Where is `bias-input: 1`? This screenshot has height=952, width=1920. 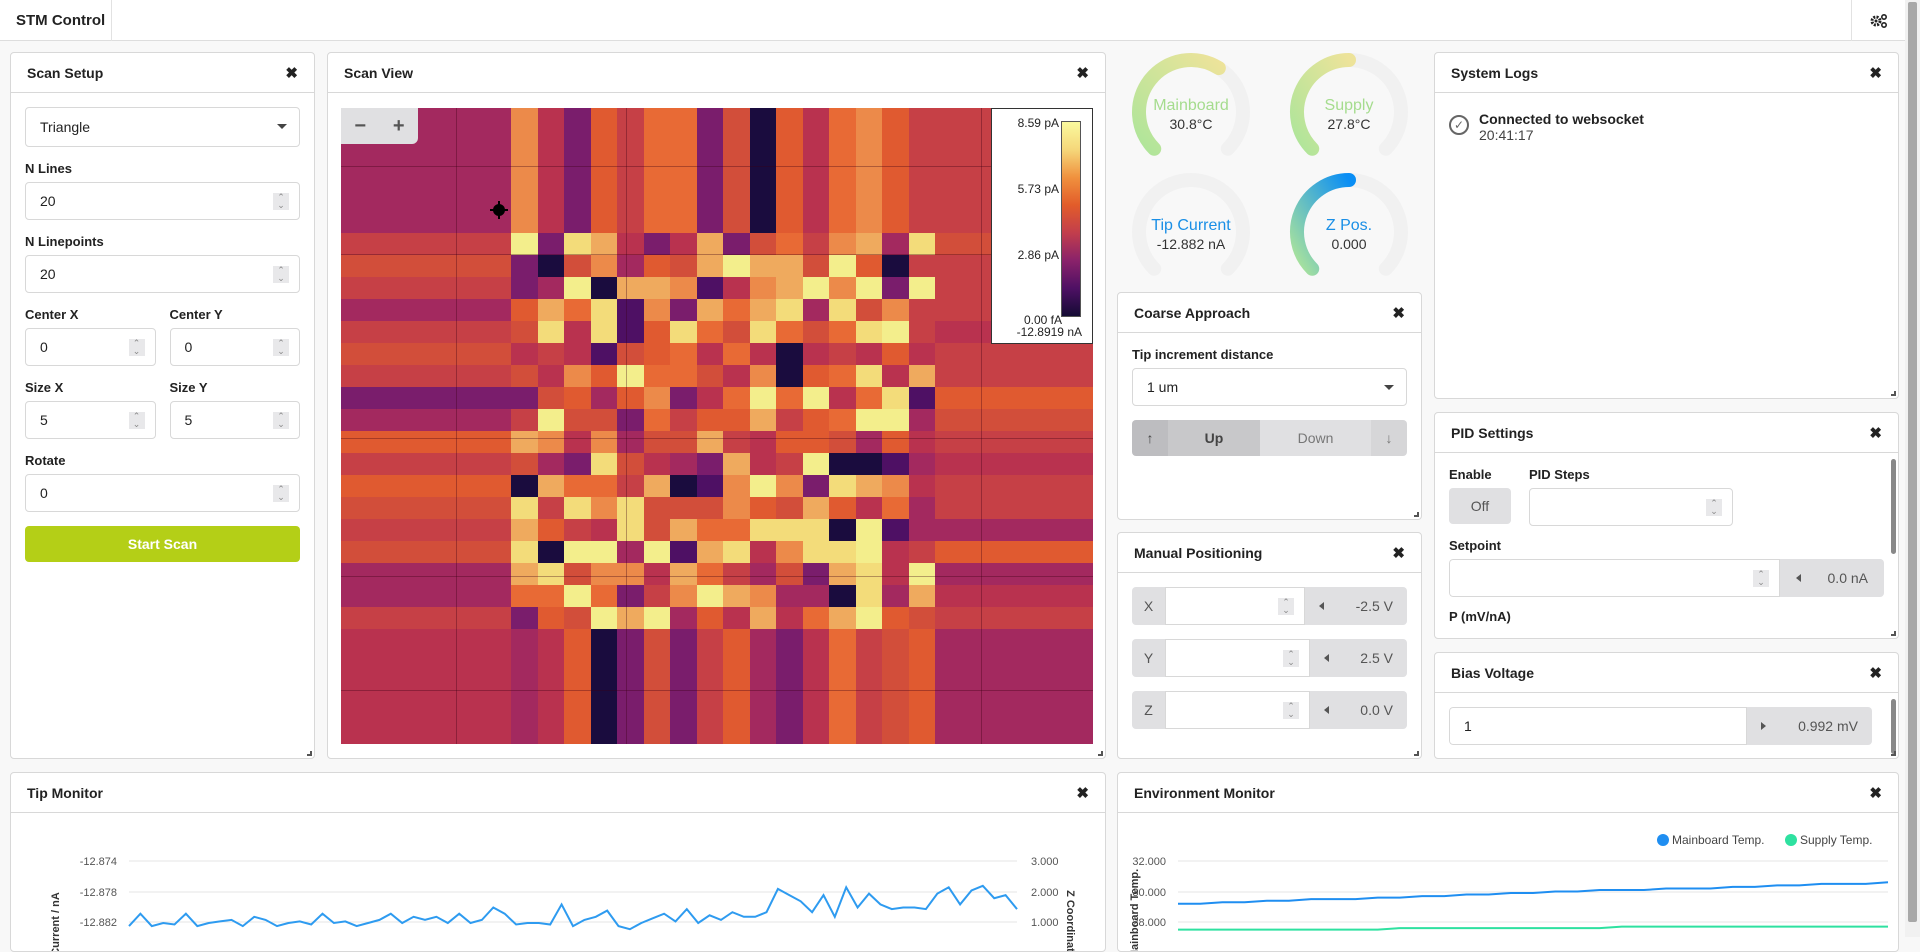 bias-input: 1 is located at coordinates (1598, 726).